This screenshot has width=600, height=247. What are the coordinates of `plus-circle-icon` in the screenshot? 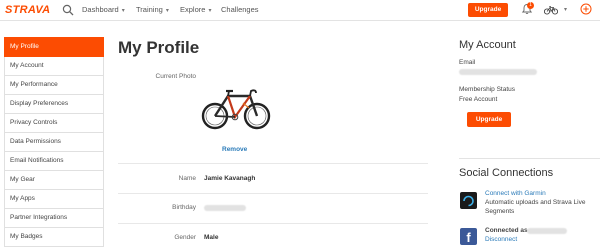 It's located at (586, 9).